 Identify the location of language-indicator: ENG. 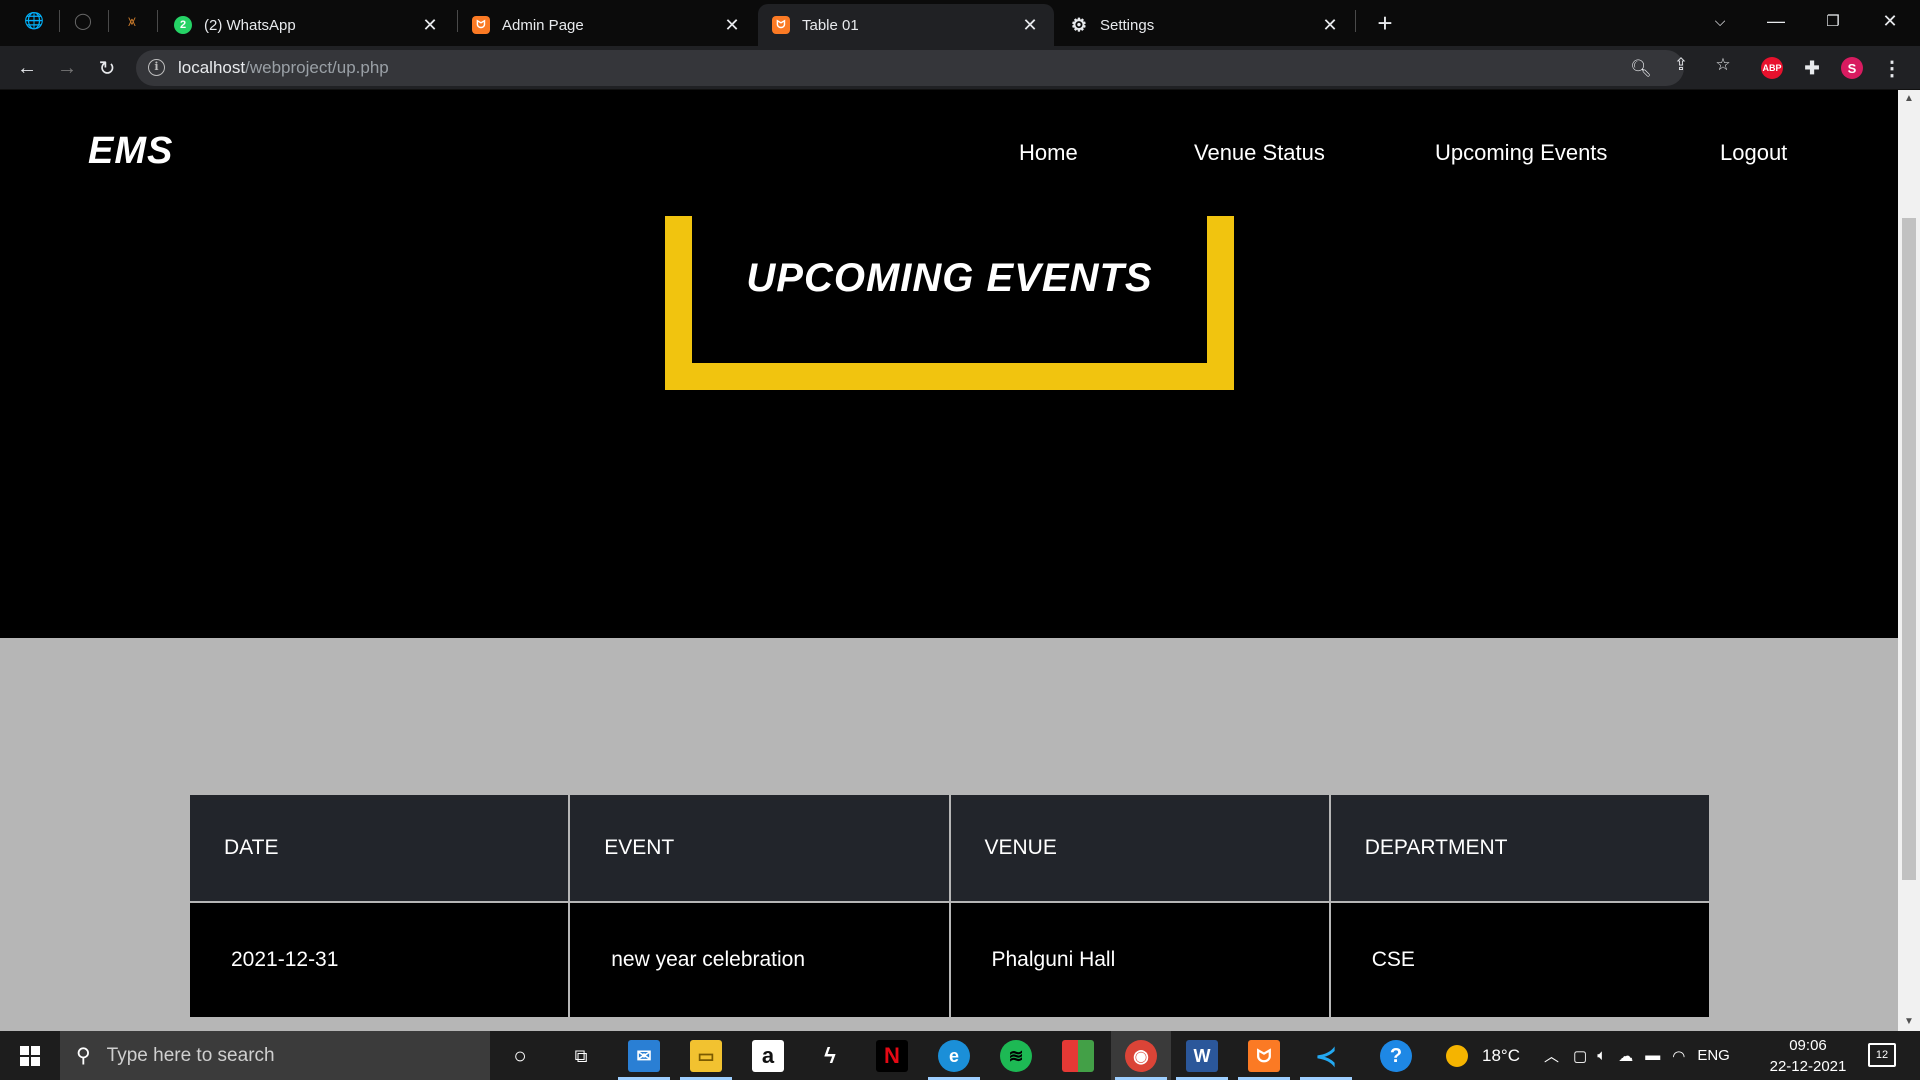
(1713, 1055).